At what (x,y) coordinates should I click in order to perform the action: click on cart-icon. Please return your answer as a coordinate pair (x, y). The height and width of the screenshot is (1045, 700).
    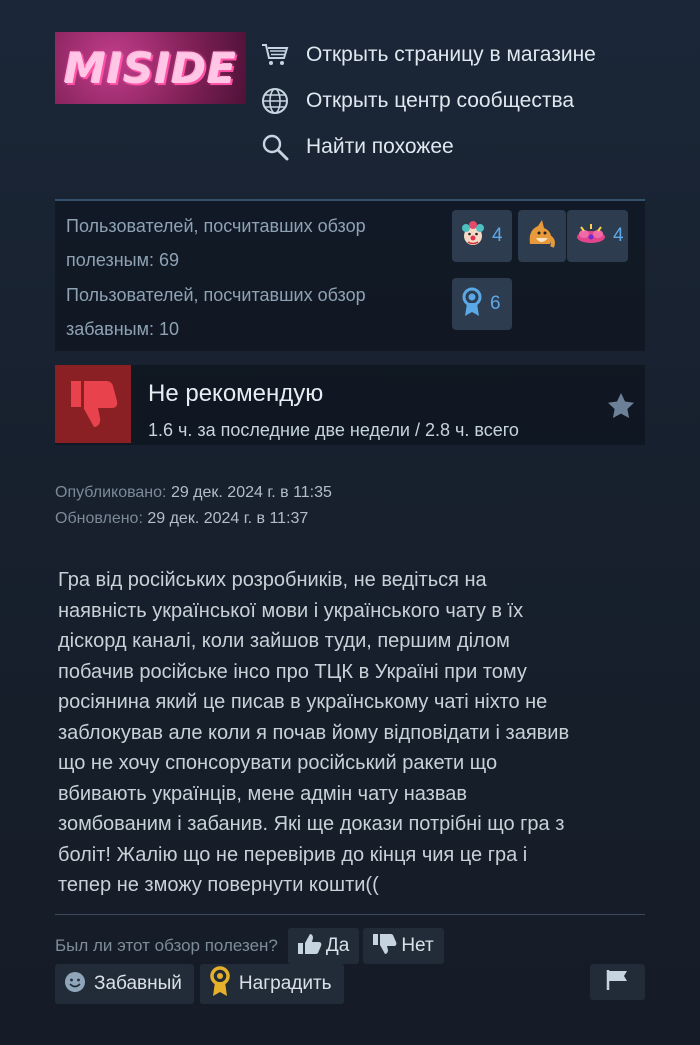
    Looking at the image, I should click on (275, 55).